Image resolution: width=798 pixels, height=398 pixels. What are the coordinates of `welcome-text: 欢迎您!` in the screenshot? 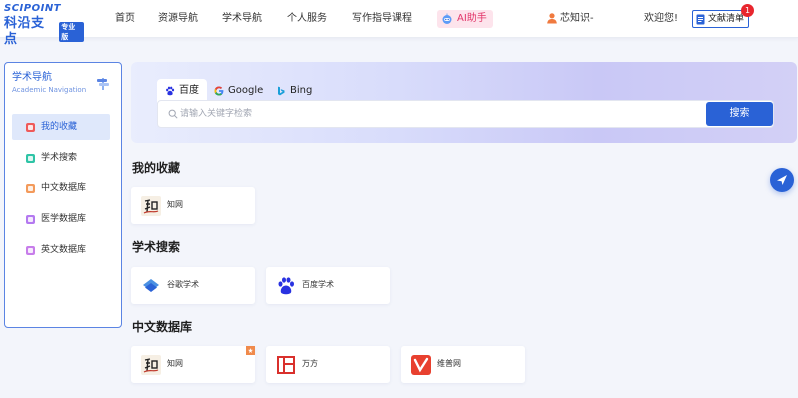 It's located at (661, 18).